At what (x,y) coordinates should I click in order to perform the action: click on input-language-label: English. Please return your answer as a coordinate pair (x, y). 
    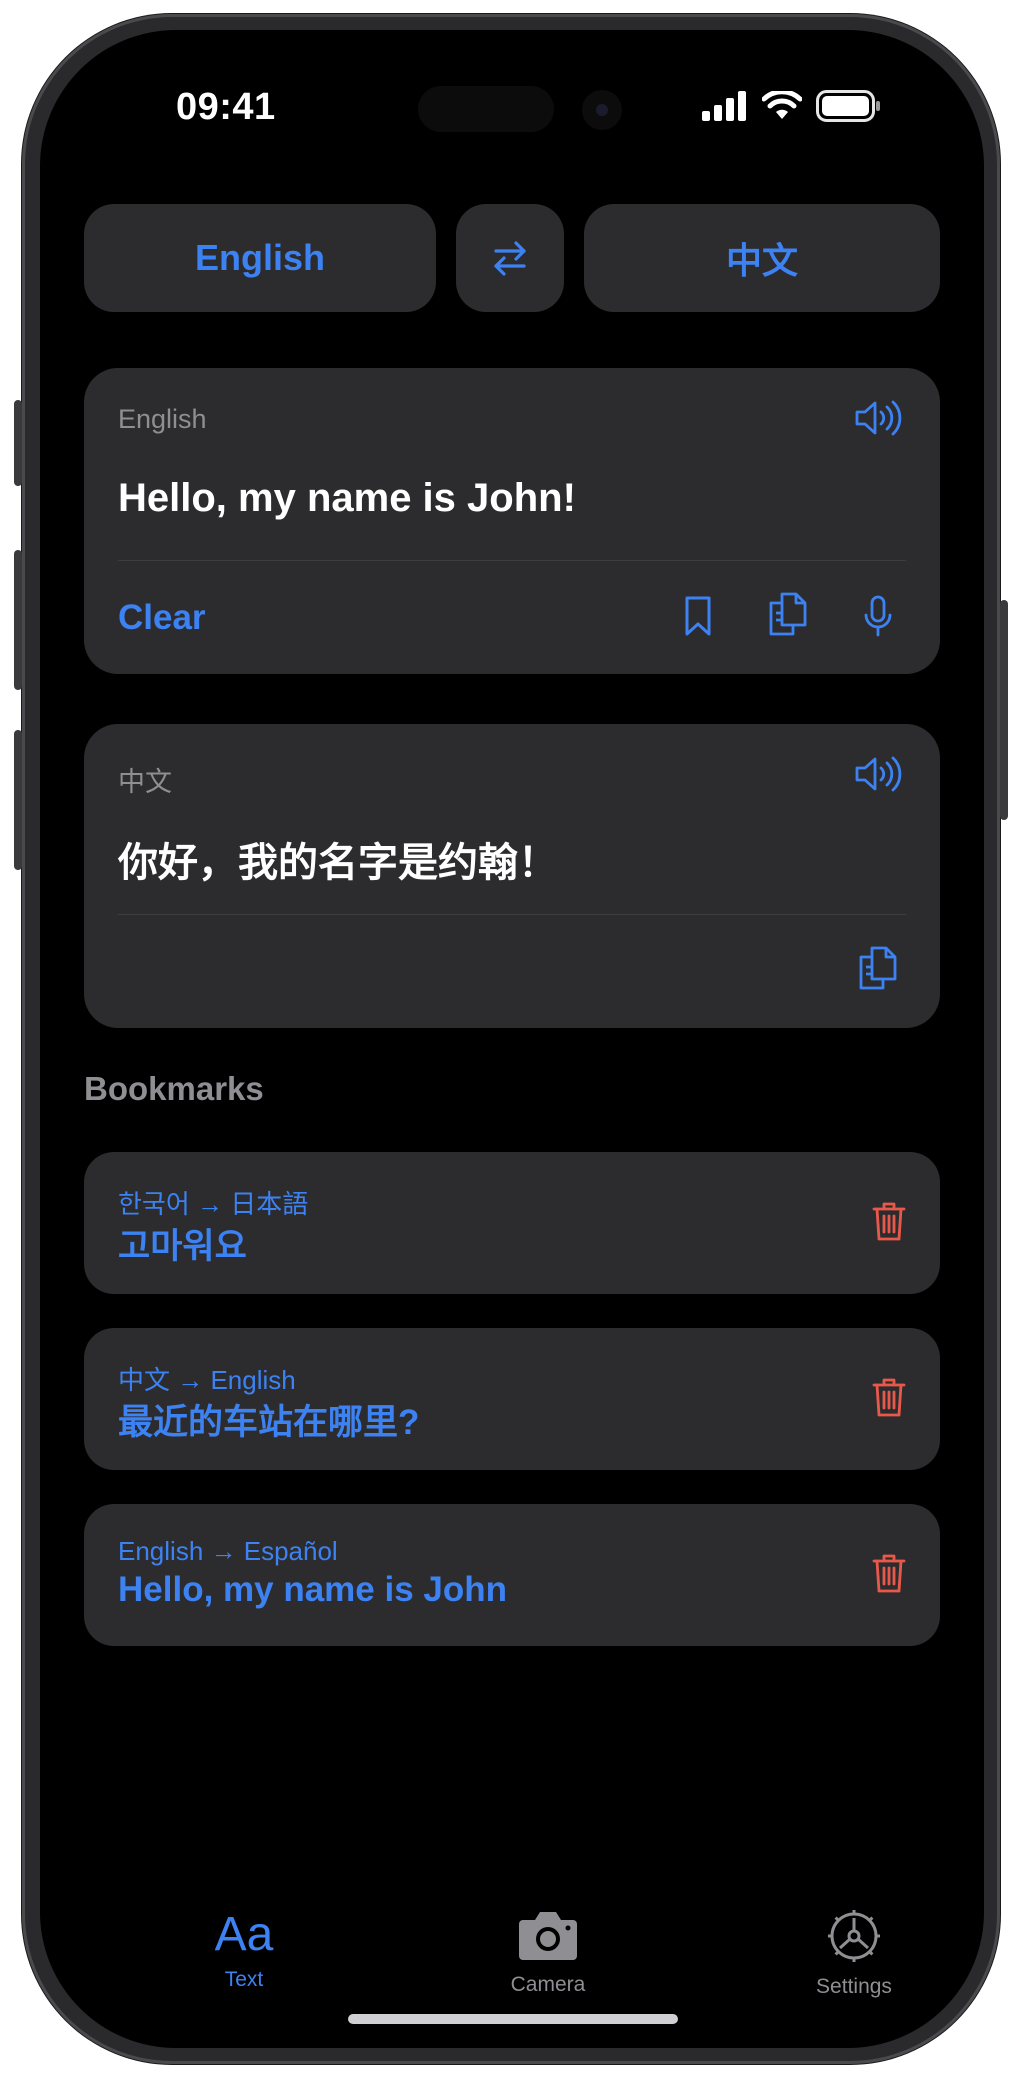
    Looking at the image, I should click on (162, 419).